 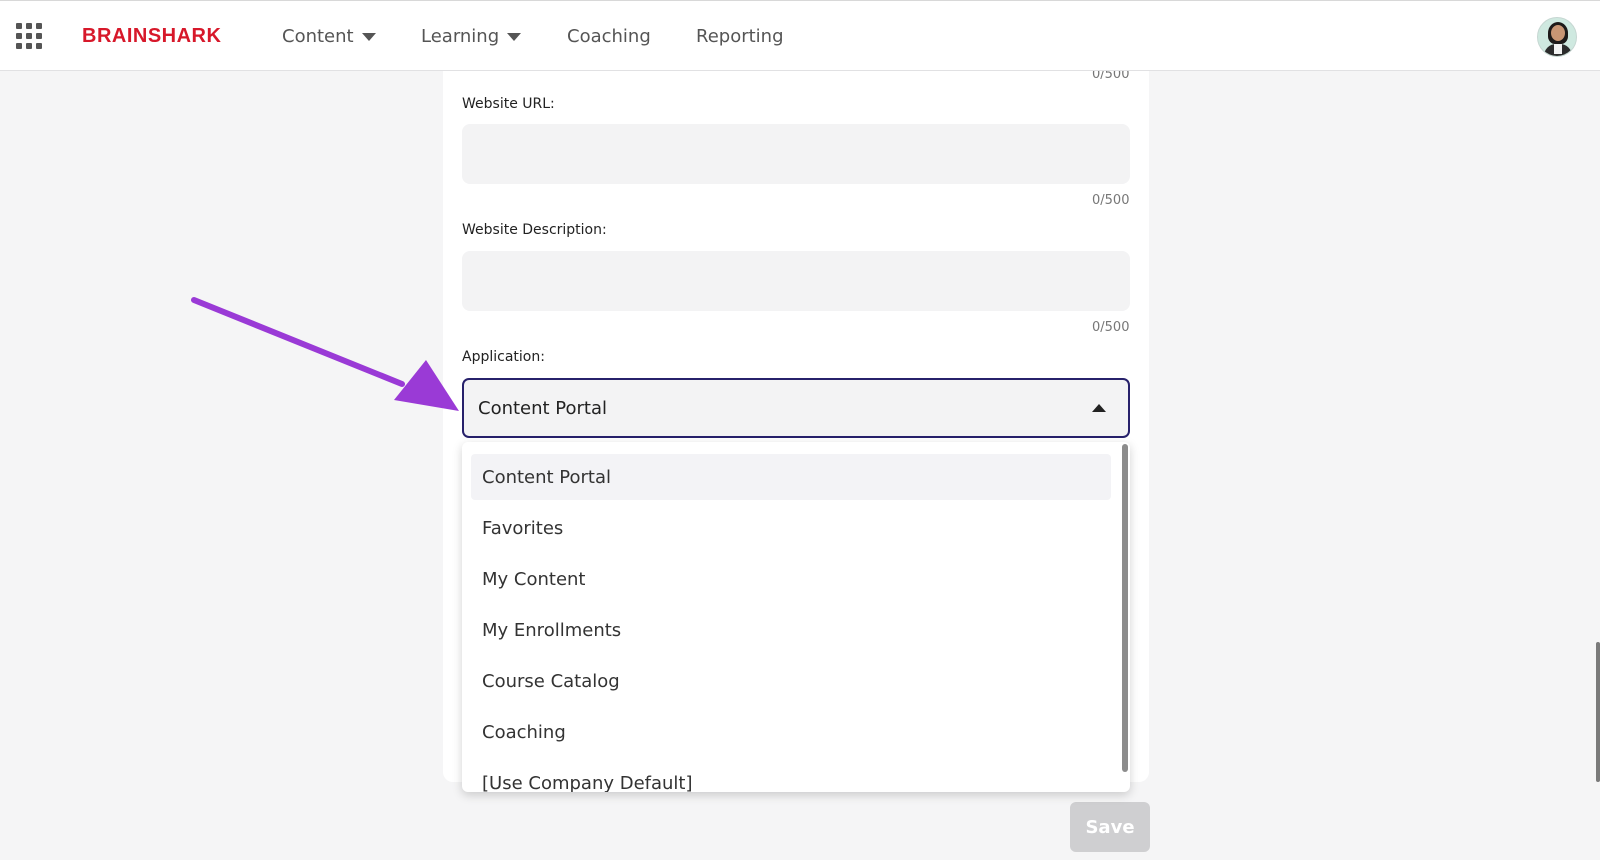 I want to click on option-my-content: My Content, so click(x=791, y=579).